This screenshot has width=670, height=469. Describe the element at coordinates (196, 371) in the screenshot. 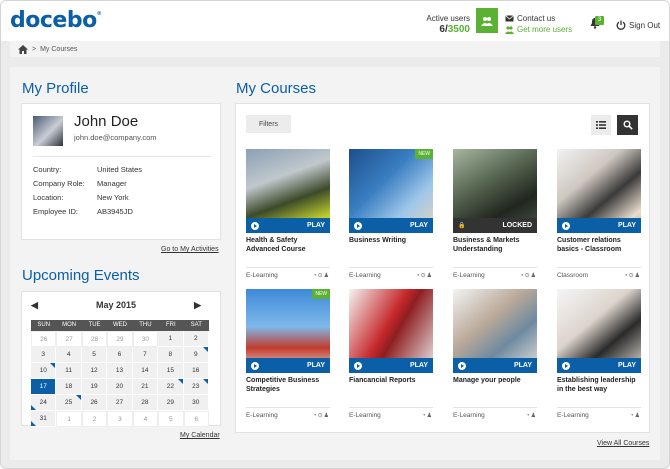

I see `calendar-day: 16` at that location.